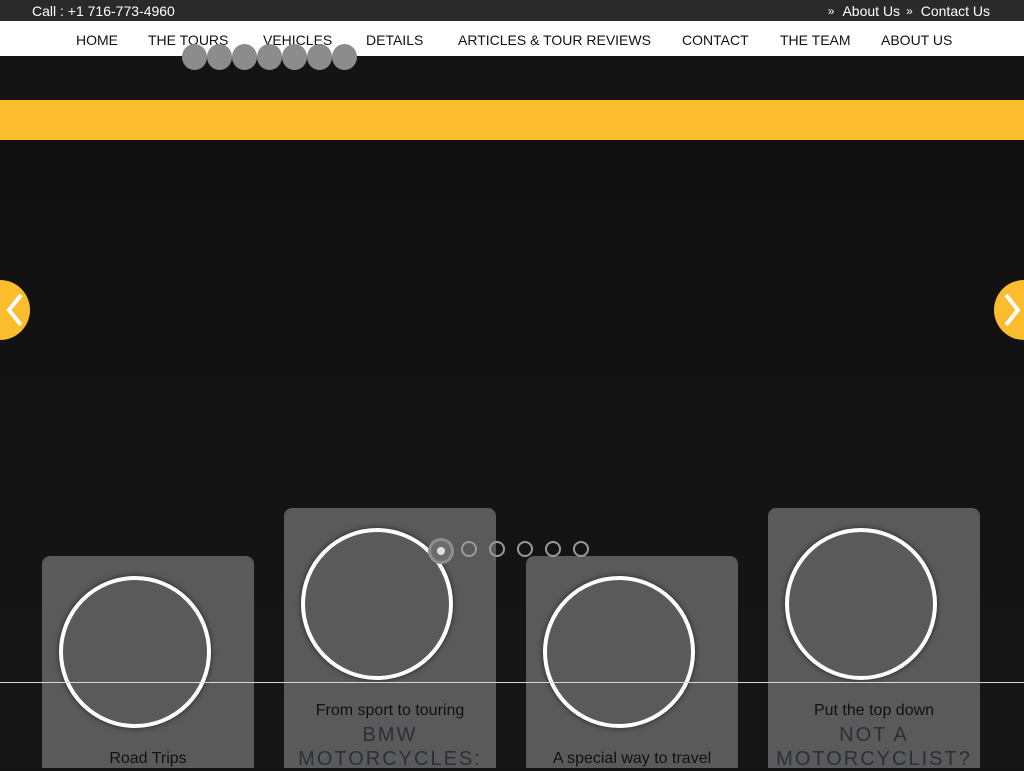 This screenshot has height=771, width=1024. Describe the element at coordinates (390, 710) in the screenshot. I see `card-caption: From sport to touring` at that location.